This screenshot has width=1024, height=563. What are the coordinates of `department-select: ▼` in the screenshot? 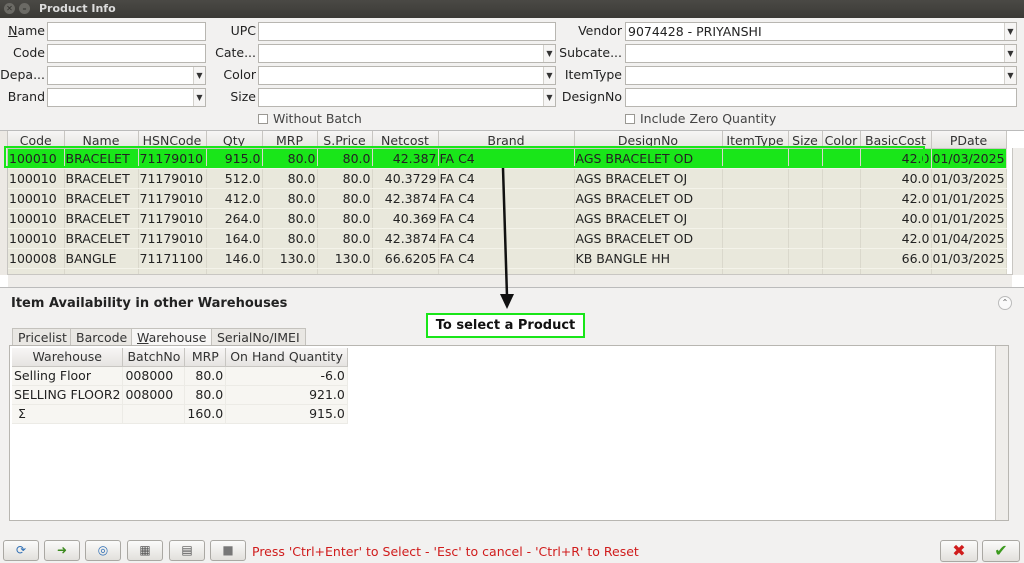 It's located at (126, 75).